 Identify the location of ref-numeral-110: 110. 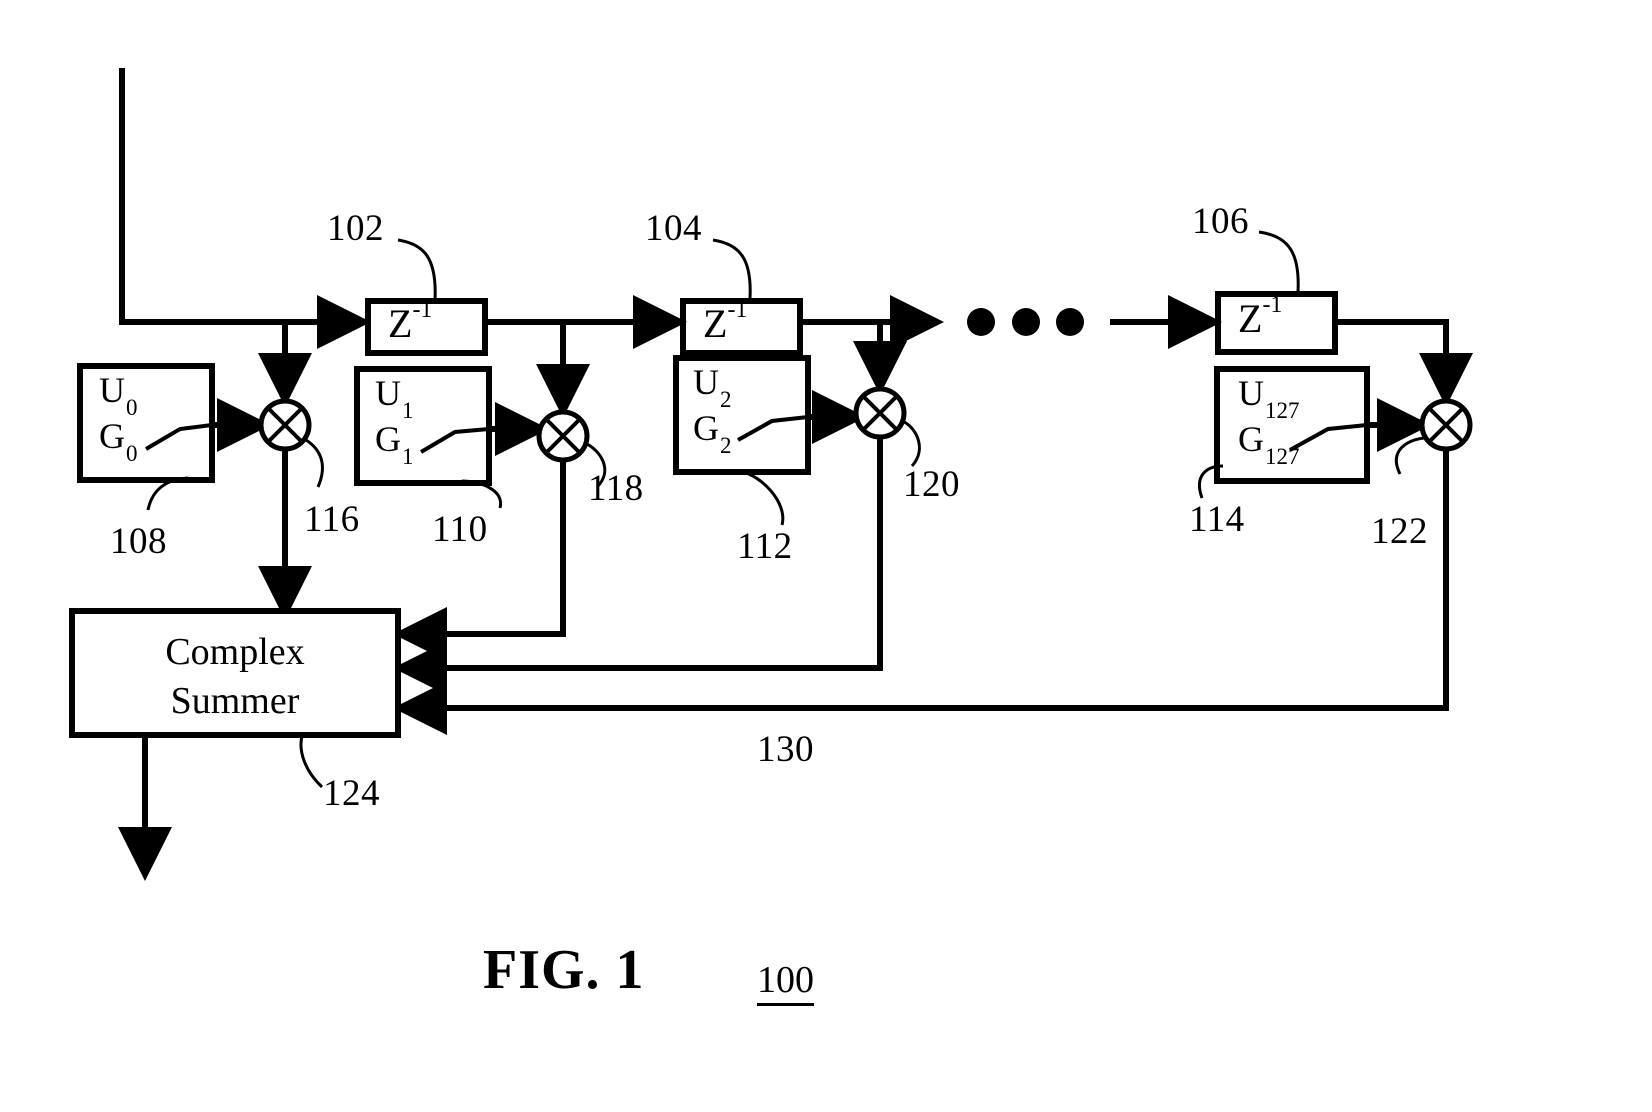
(460, 529).